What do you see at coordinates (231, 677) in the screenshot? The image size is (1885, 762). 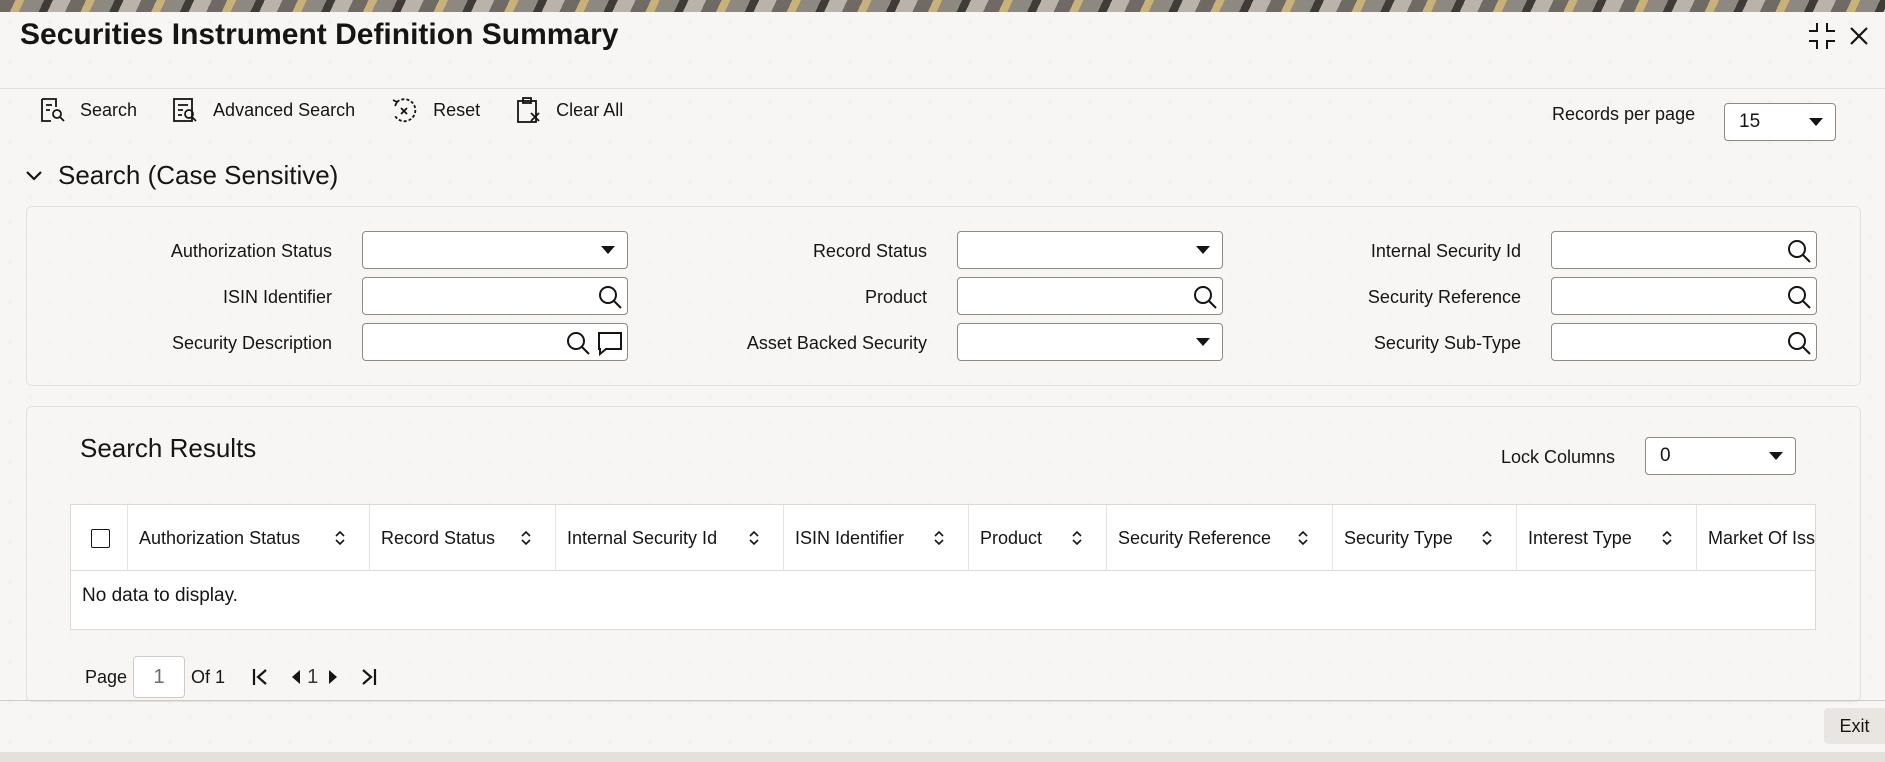 I see `pagination: Page 1 Of 1 1` at bounding box center [231, 677].